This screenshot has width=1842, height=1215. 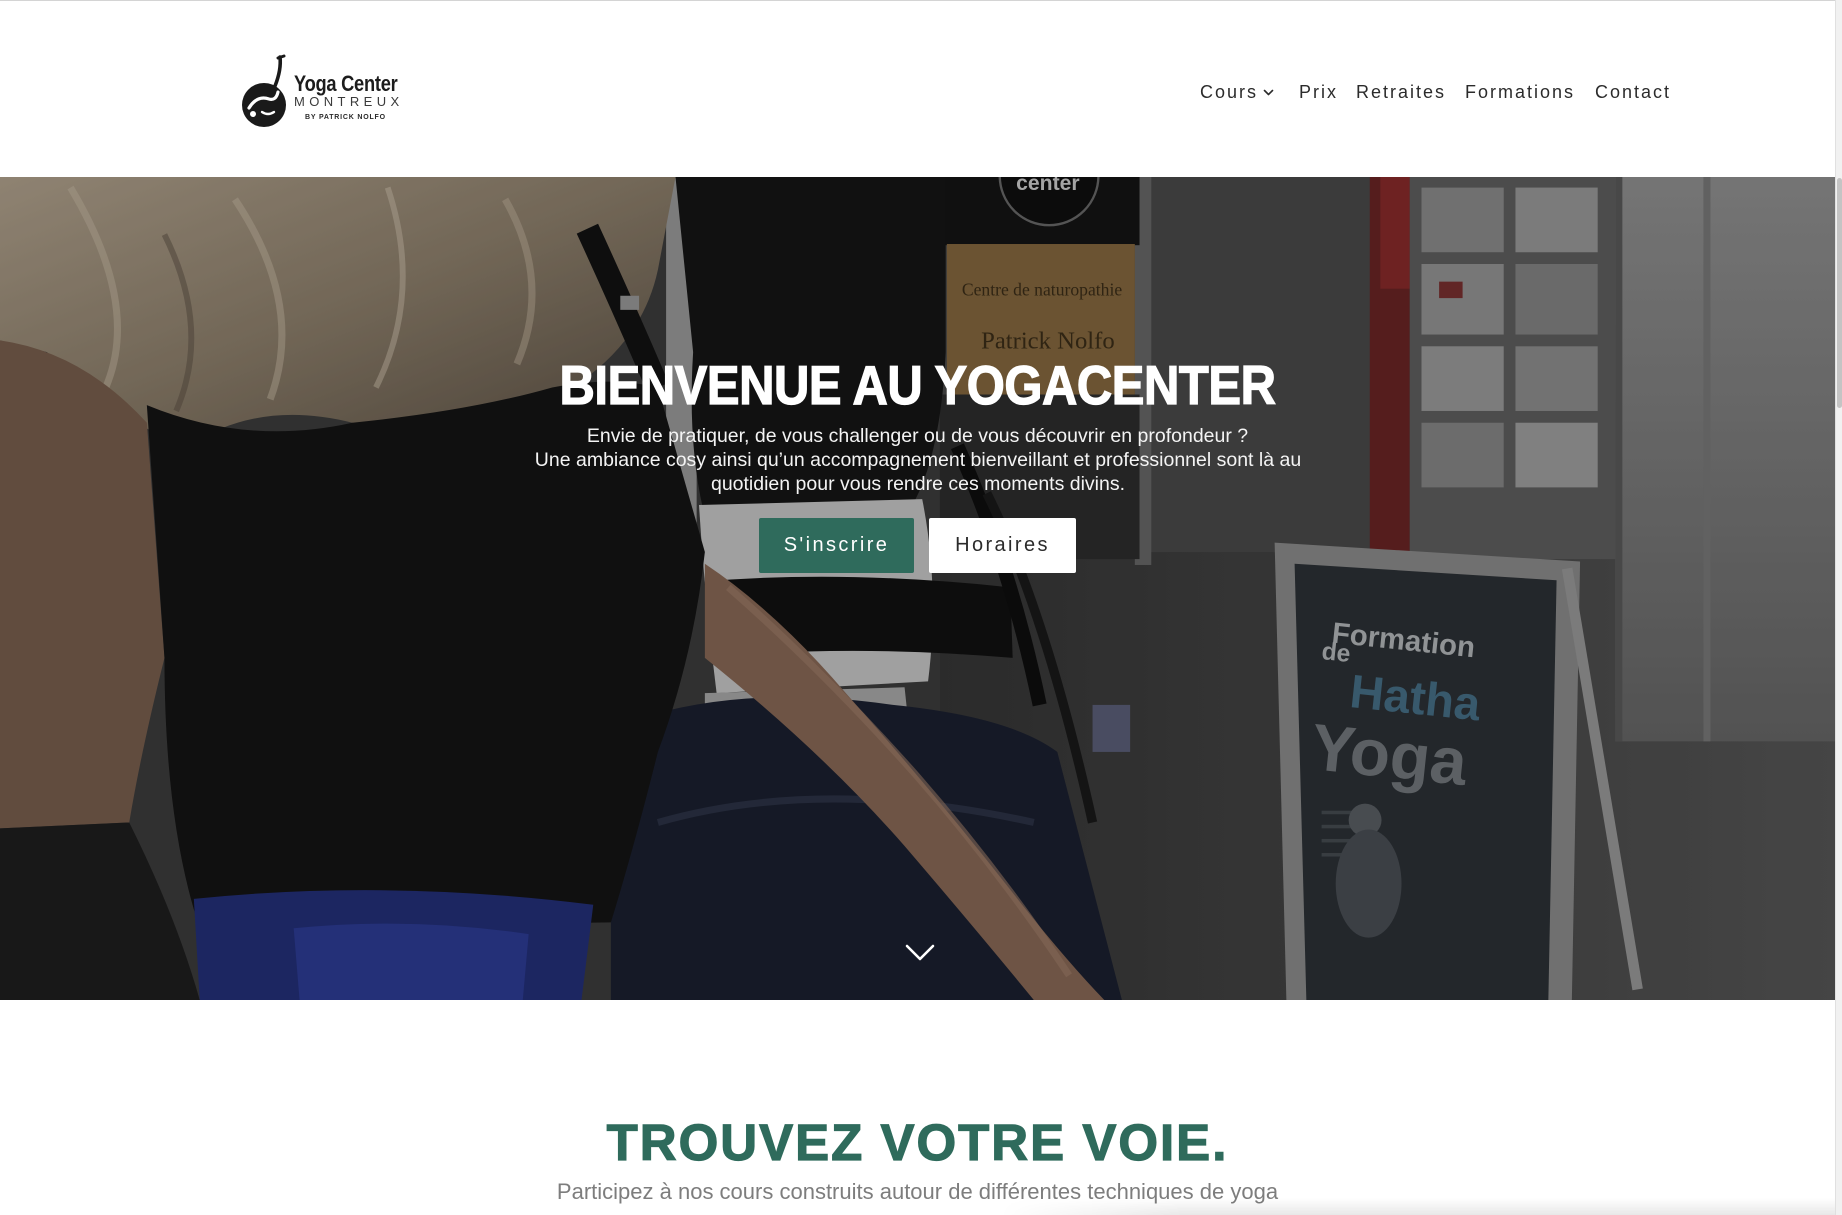 What do you see at coordinates (1838, 607) in the screenshot?
I see `vertical-scrollbar` at bounding box center [1838, 607].